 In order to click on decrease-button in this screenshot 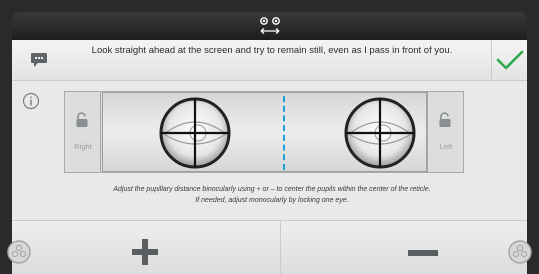, I will do `click(403, 247)`.